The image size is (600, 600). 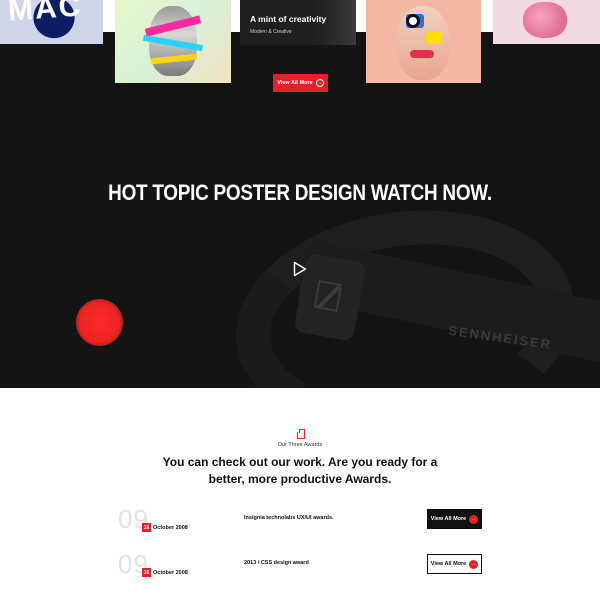 I want to click on card-title: A mint of creativity, so click(x=288, y=19).